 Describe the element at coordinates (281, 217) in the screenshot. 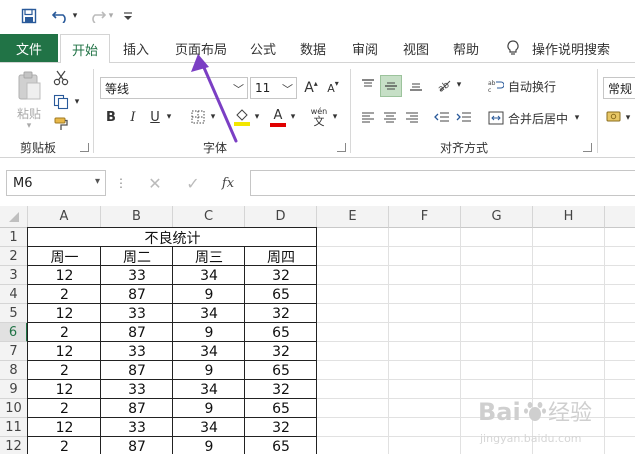

I see `column-header-d: D` at that location.